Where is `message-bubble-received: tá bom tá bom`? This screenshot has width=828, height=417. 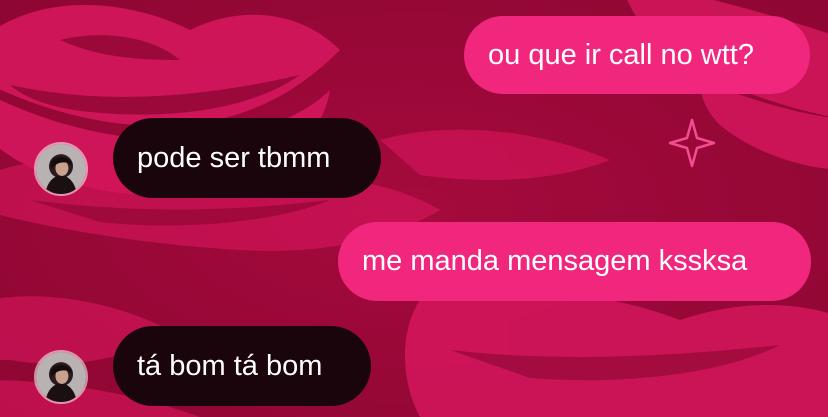 message-bubble-received: tá bom tá bom is located at coordinates (242, 366).